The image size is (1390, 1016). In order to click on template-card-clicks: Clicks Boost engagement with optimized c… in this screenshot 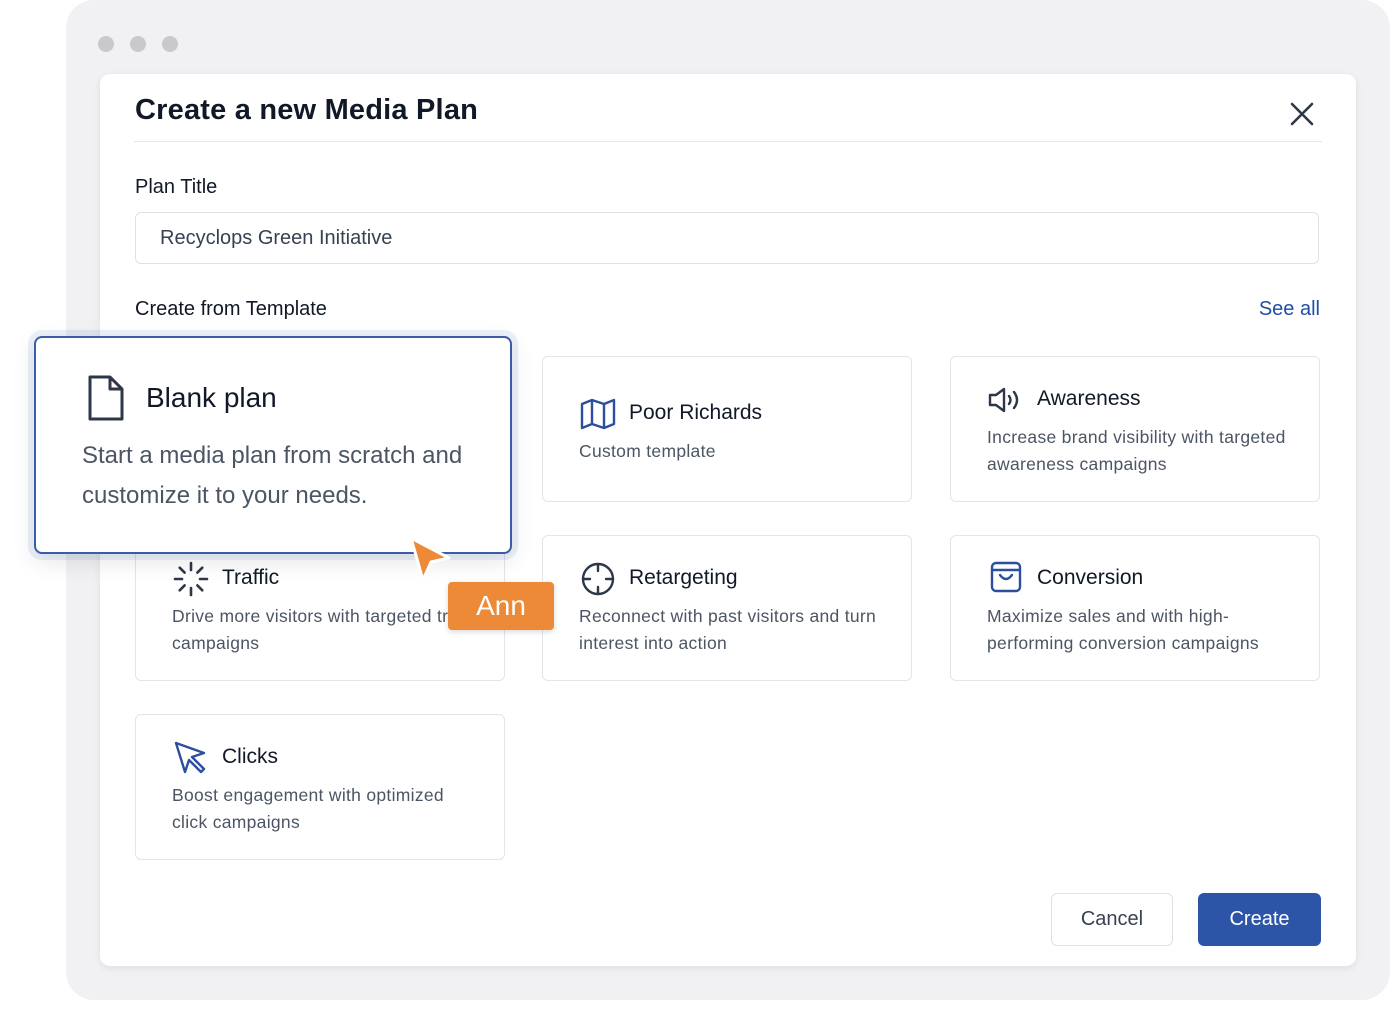, I will do `click(320, 787)`.